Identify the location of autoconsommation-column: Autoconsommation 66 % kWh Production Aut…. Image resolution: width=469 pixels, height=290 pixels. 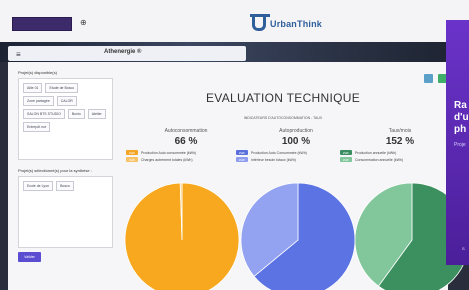
(186, 146).